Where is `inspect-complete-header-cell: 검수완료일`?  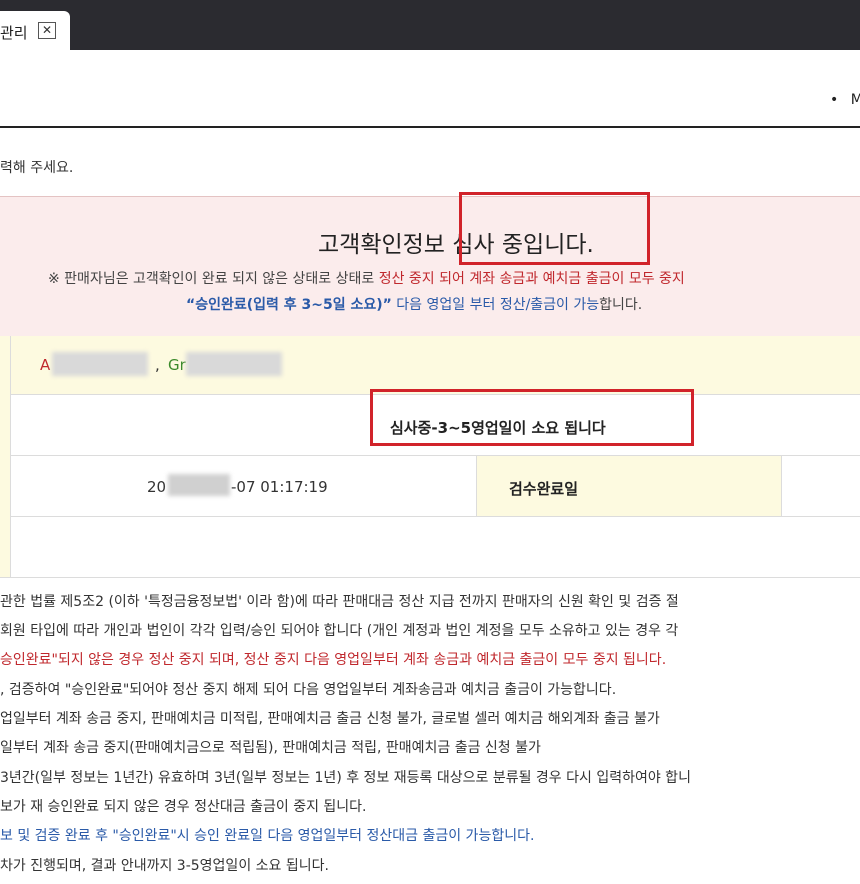
inspect-complete-header-cell: 검수완료일 is located at coordinates (629, 486).